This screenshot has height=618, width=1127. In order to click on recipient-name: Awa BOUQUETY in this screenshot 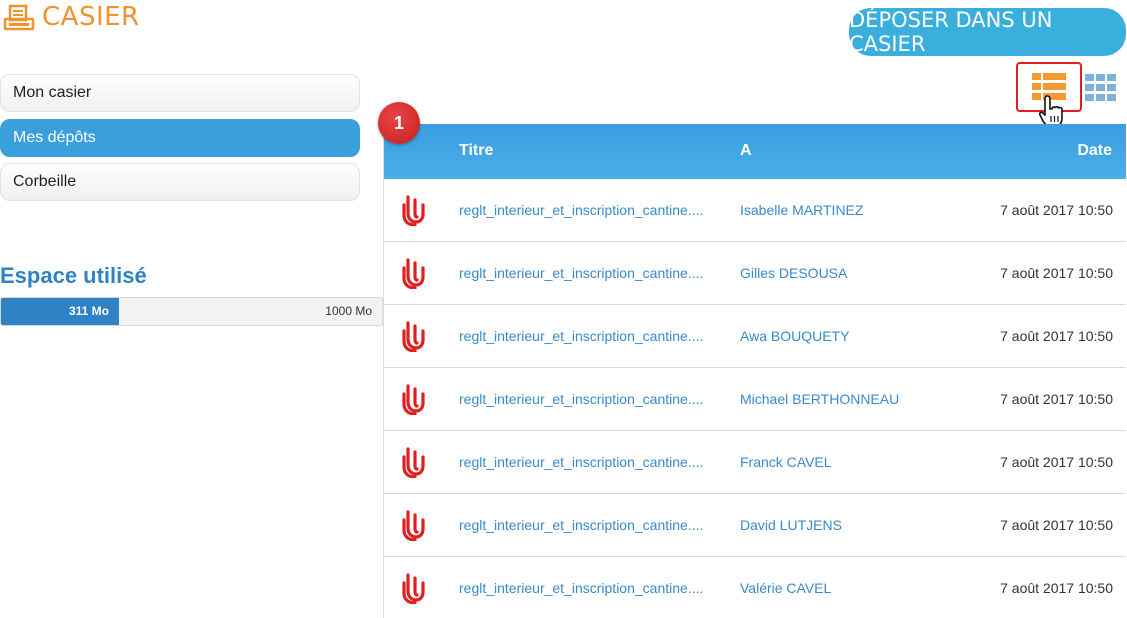, I will do `click(795, 336)`.